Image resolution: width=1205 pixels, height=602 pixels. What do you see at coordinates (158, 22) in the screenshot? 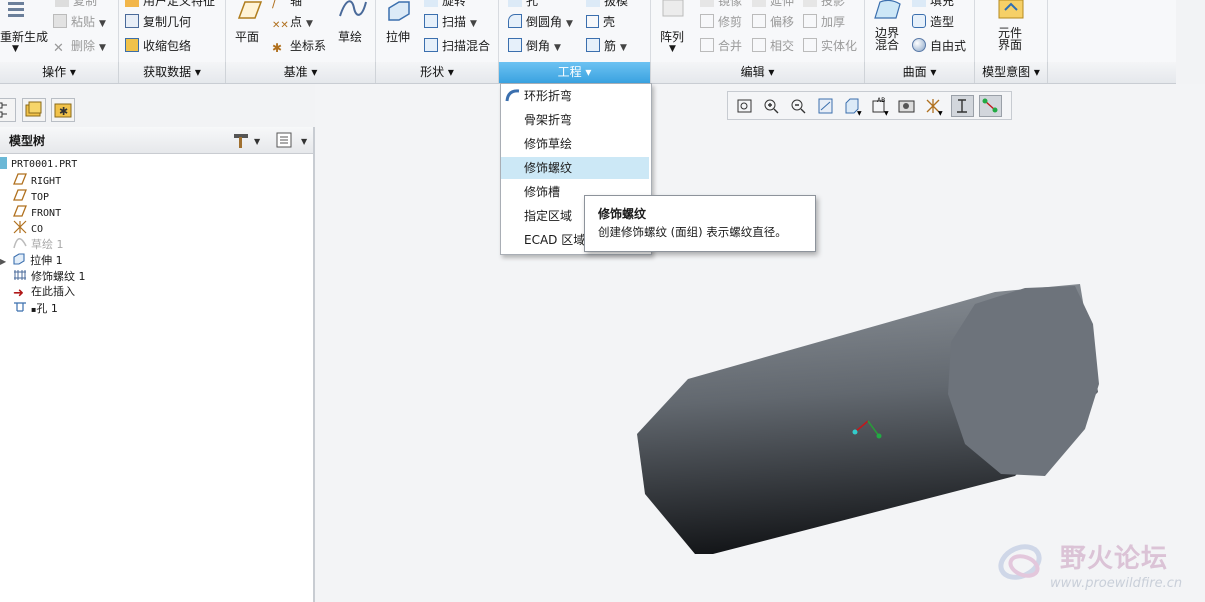
I see `copy-geometry-button: 复制几何` at bounding box center [158, 22].